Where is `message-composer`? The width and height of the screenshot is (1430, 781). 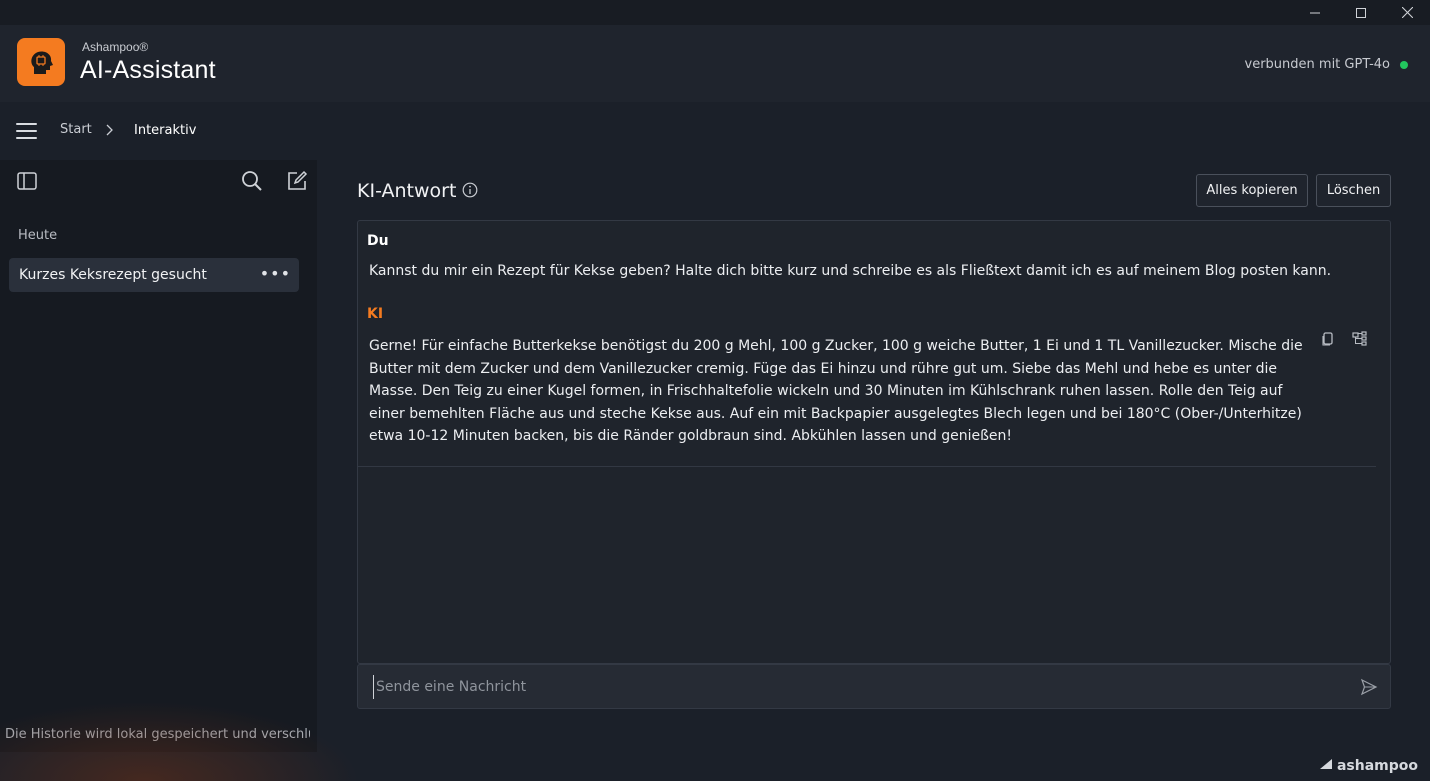 message-composer is located at coordinates (874, 686).